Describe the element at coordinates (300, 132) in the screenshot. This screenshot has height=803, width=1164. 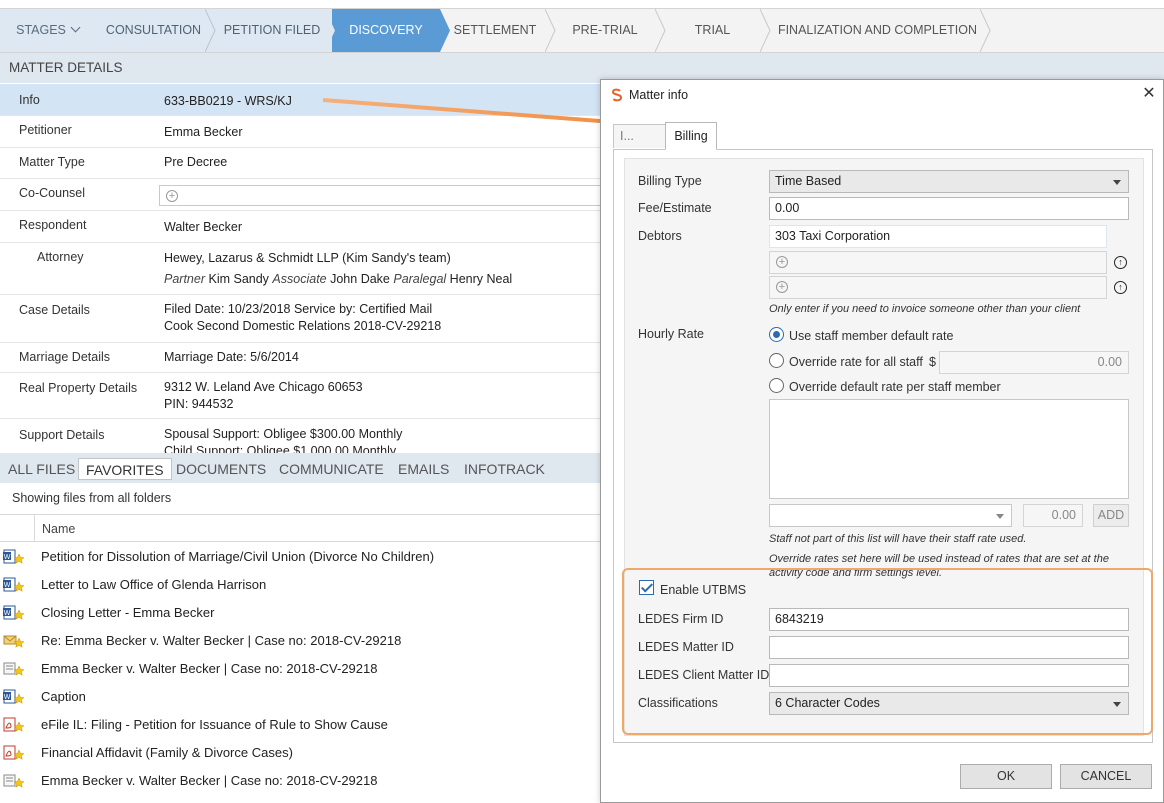
I see `petitioner-row: Petitioner Emma Becker` at that location.